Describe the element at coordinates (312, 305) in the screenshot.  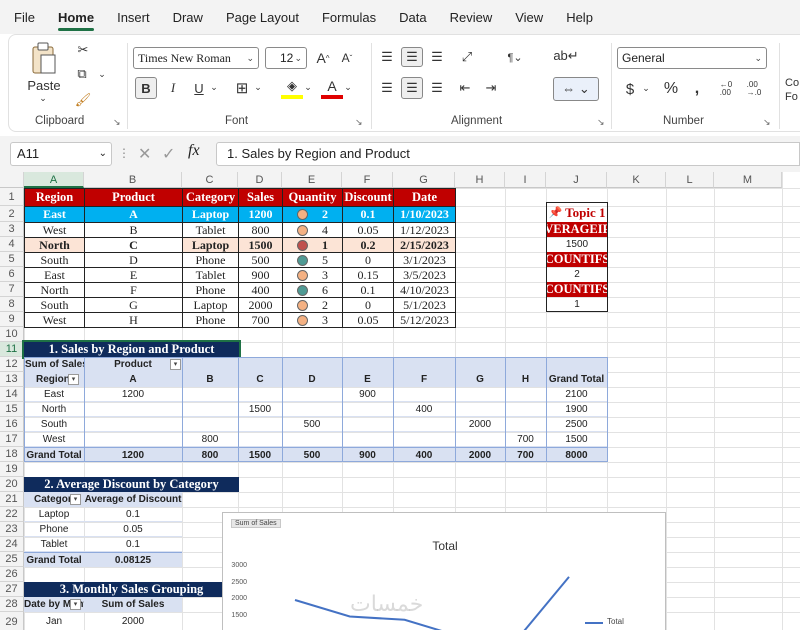
I see `table-cell: 2` at that location.